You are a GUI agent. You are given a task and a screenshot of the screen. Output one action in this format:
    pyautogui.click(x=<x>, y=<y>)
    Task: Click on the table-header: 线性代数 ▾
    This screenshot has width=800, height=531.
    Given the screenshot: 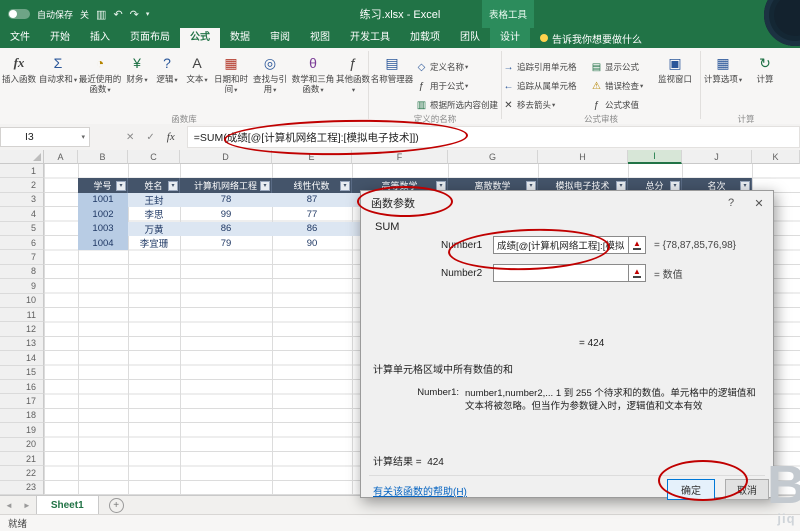 What is the action you would take?
    pyautogui.click(x=312, y=185)
    